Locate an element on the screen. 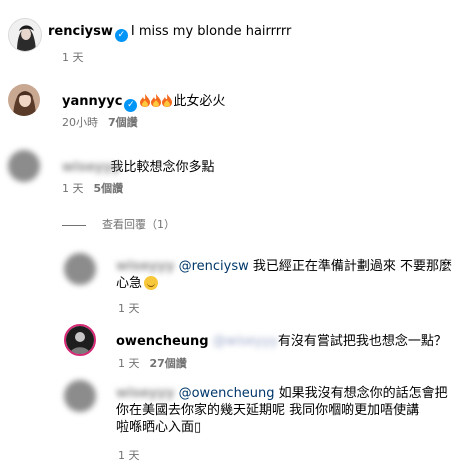  reply-text-line2: 你在美國去你家的幾天延期呢 我同你嗰啲更加唔使講 is located at coordinates (268, 410).